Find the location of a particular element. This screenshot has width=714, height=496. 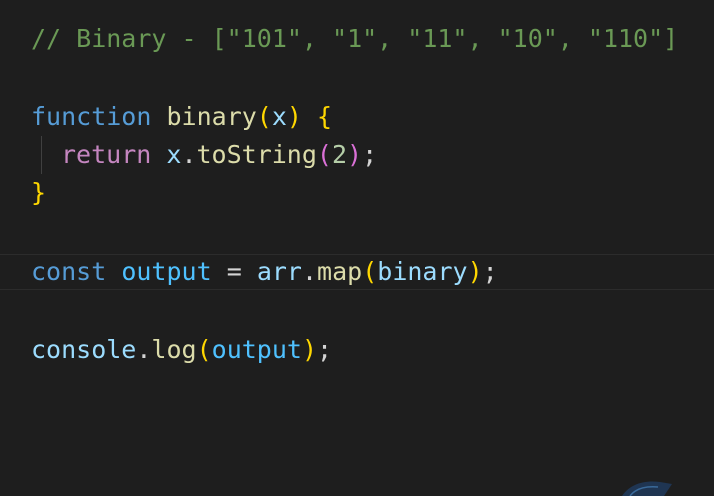

code-line-3: function binary(x) { is located at coordinates (181, 117).